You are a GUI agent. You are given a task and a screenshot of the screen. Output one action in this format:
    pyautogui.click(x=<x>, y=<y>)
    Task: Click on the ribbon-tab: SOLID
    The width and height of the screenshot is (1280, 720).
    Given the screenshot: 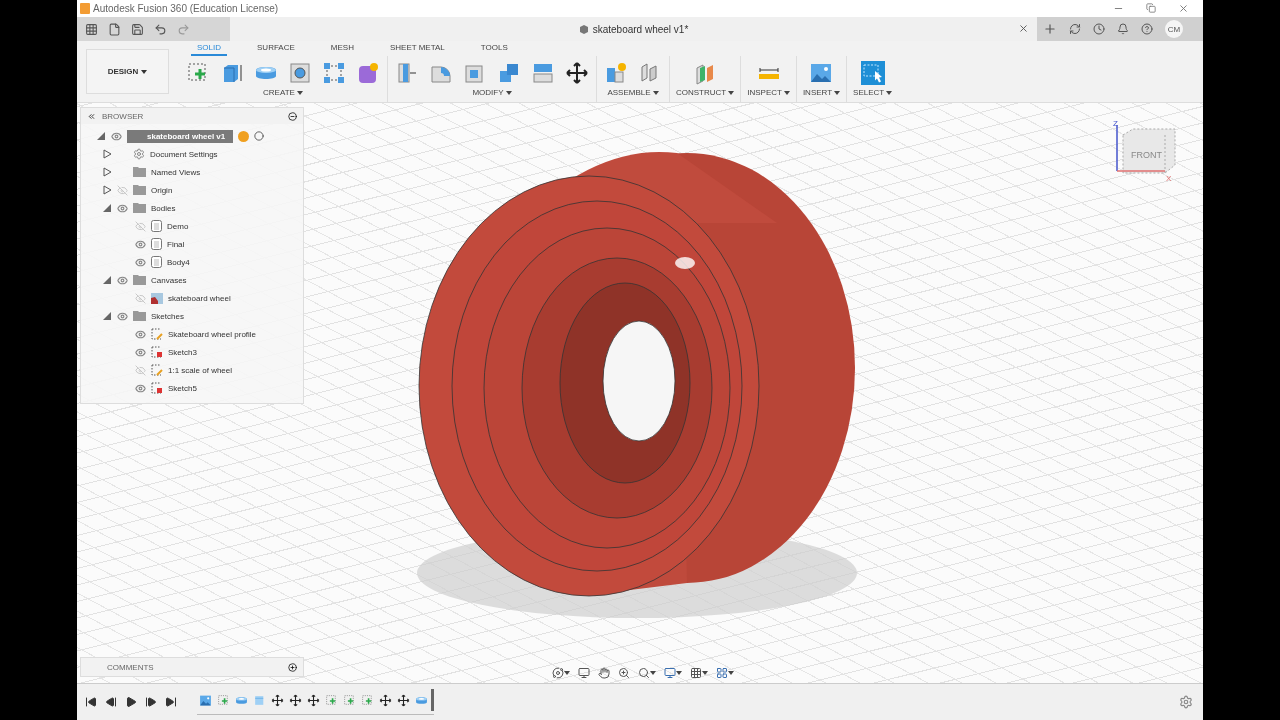 What is the action you would take?
    pyautogui.click(x=209, y=49)
    